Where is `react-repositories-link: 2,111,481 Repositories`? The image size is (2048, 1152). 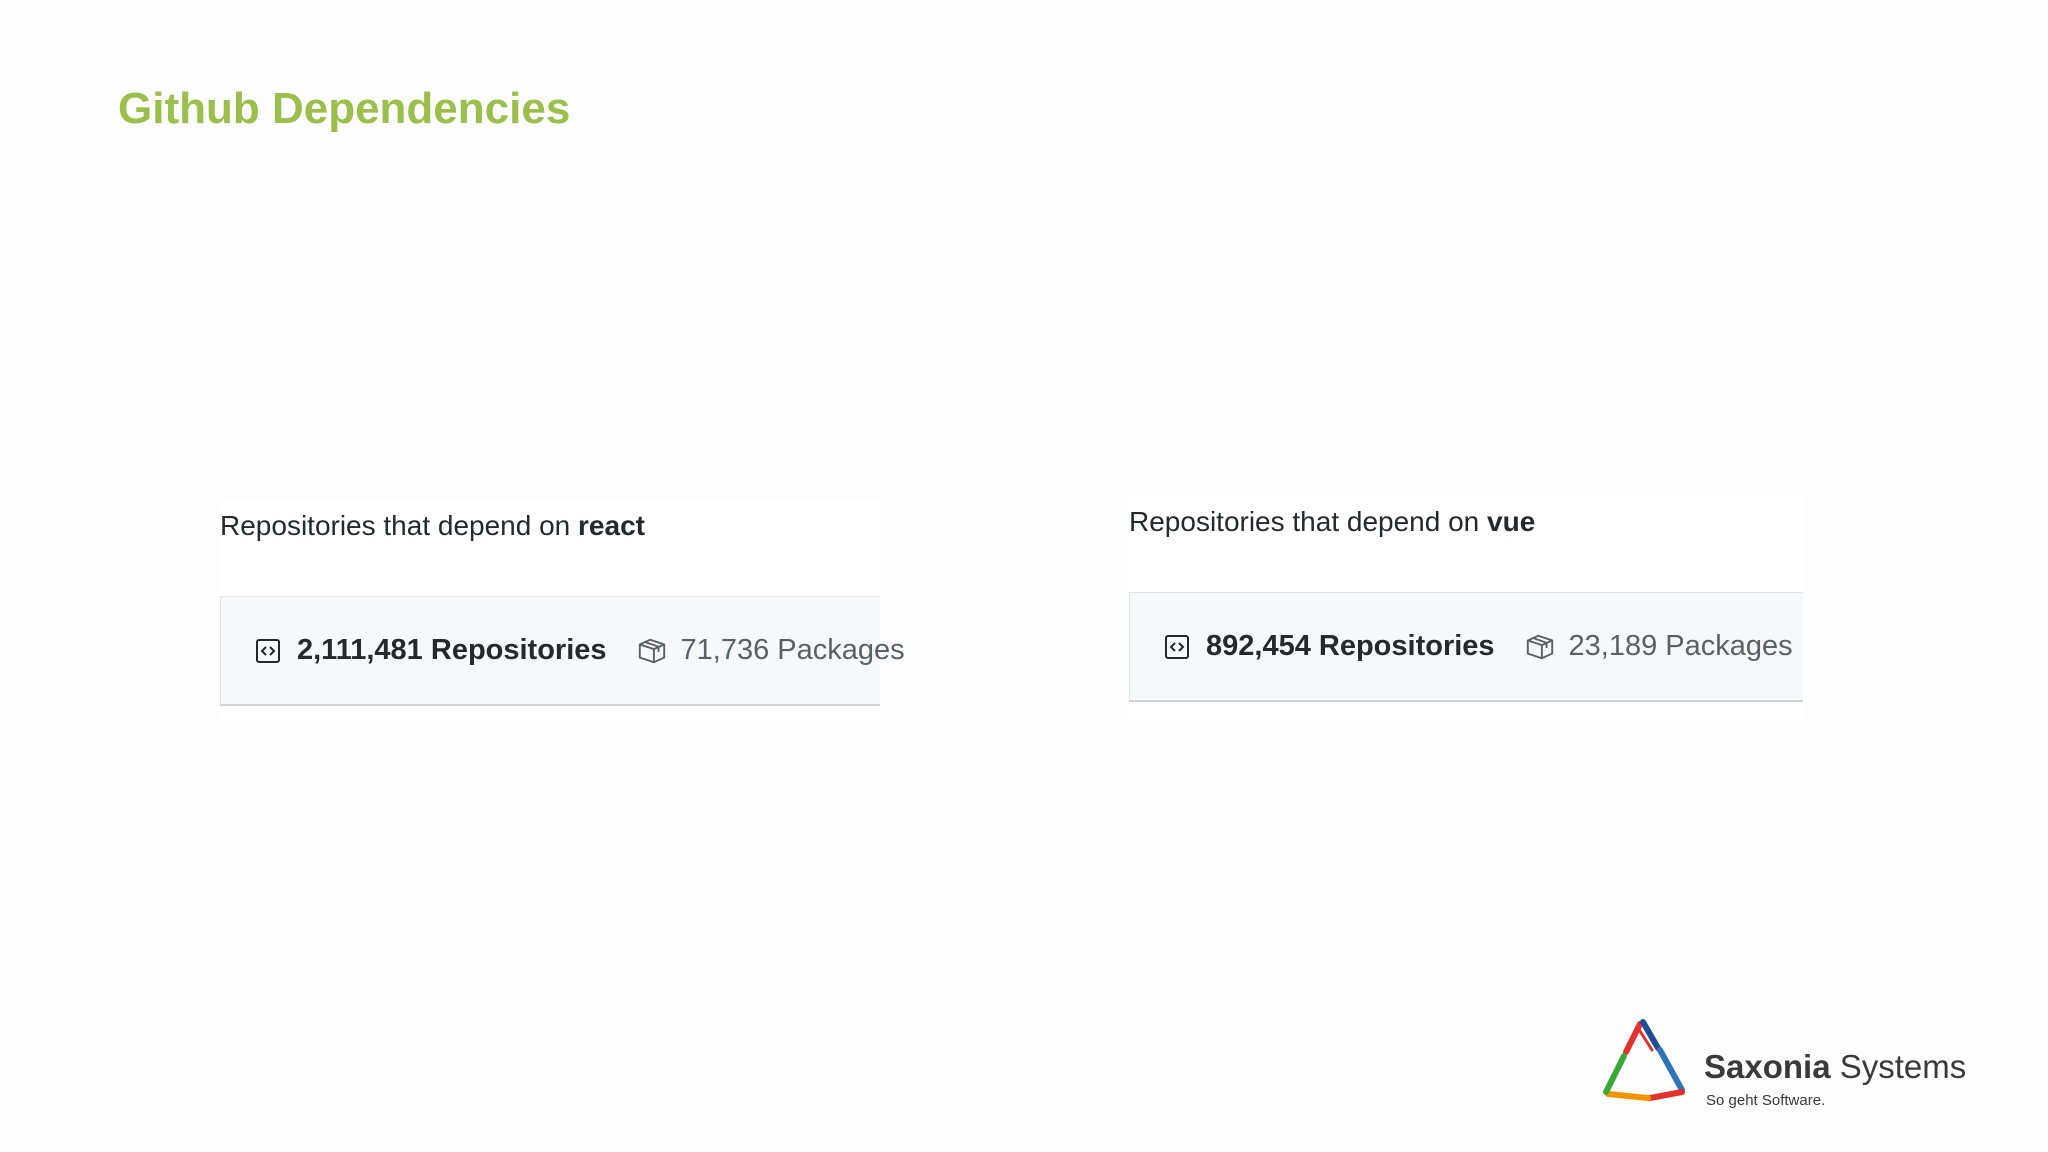 react-repositories-link: 2,111,481 Repositories is located at coordinates (430, 650).